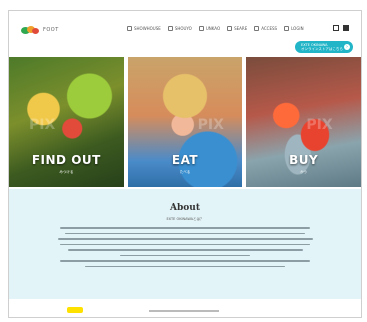 The height and width of the screenshot is (322, 367). I want to click on nav-item-4: ACCESS, so click(265, 28).